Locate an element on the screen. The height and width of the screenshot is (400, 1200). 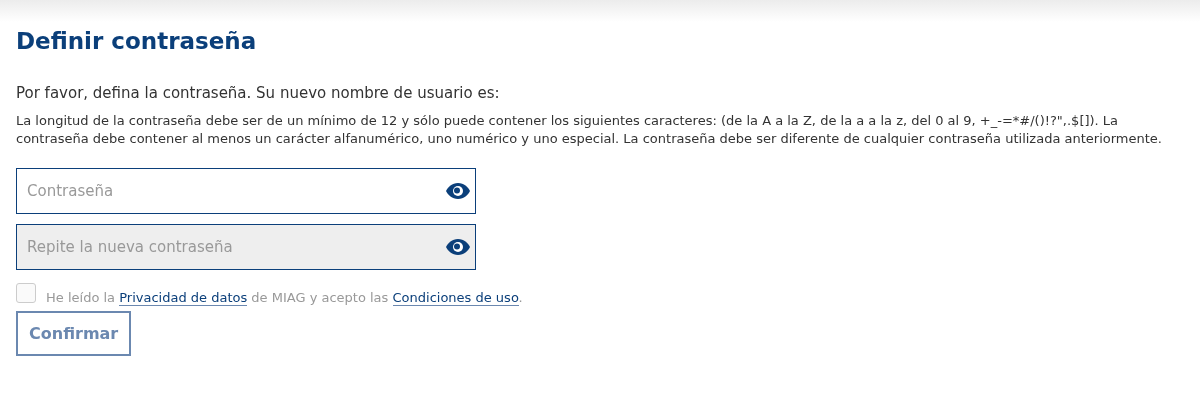
page-title: Definir contraseña is located at coordinates (137, 41).